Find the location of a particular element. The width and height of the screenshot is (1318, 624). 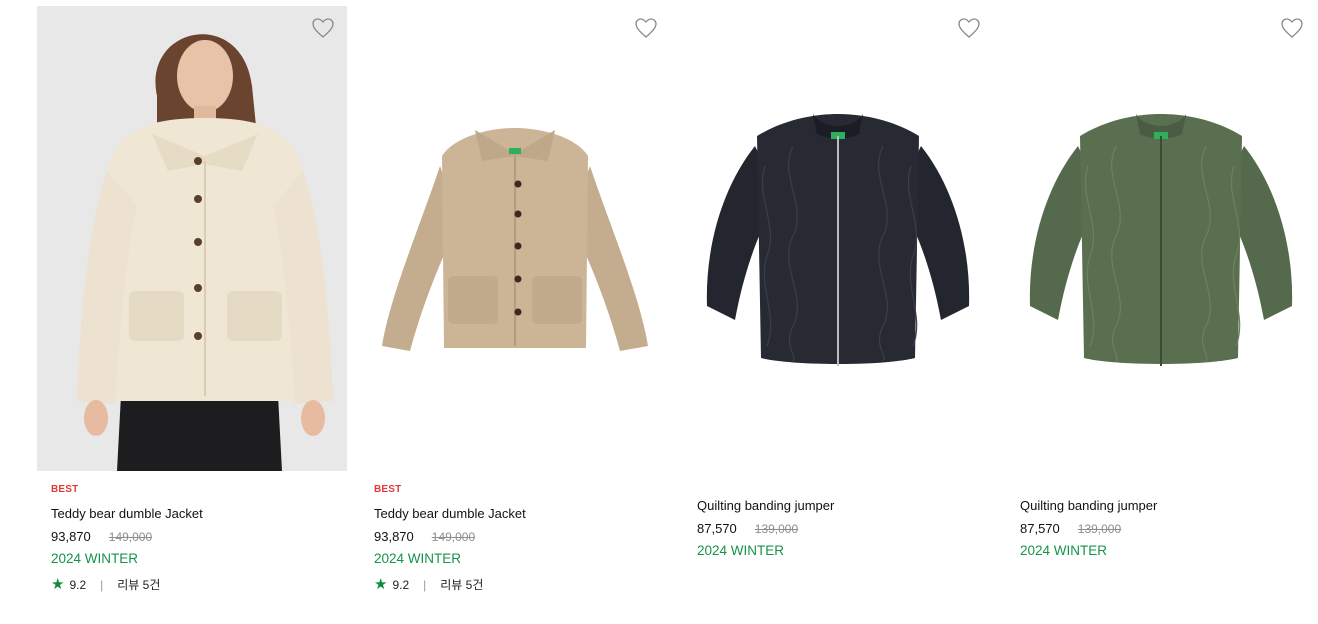

quilted-jumper-black-image is located at coordinates (838, 240).